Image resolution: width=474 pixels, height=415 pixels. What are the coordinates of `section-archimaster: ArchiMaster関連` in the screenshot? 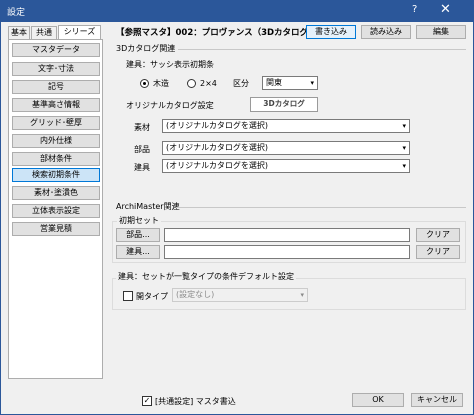 It's located at (148, 206).